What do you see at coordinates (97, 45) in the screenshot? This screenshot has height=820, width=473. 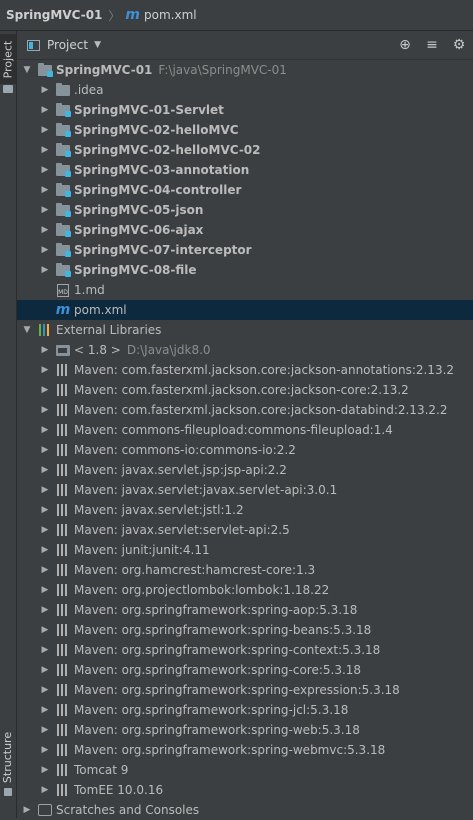 I see `chevron-down-icon: ▼` at bounding box center [97, 45].